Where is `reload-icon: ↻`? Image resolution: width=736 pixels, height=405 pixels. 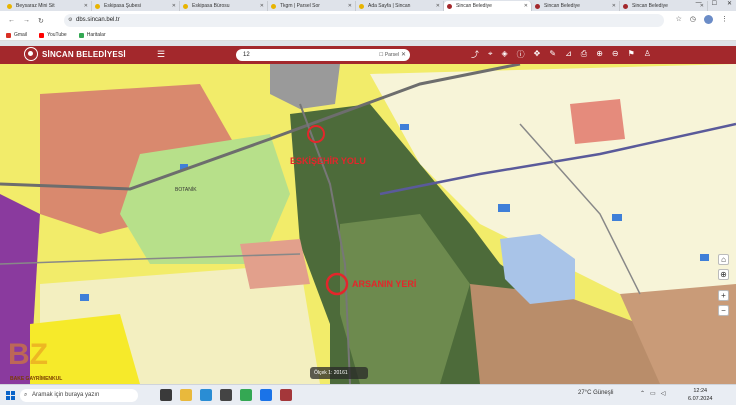 reload-icon: ↻ is located at coordinates (41, 21).